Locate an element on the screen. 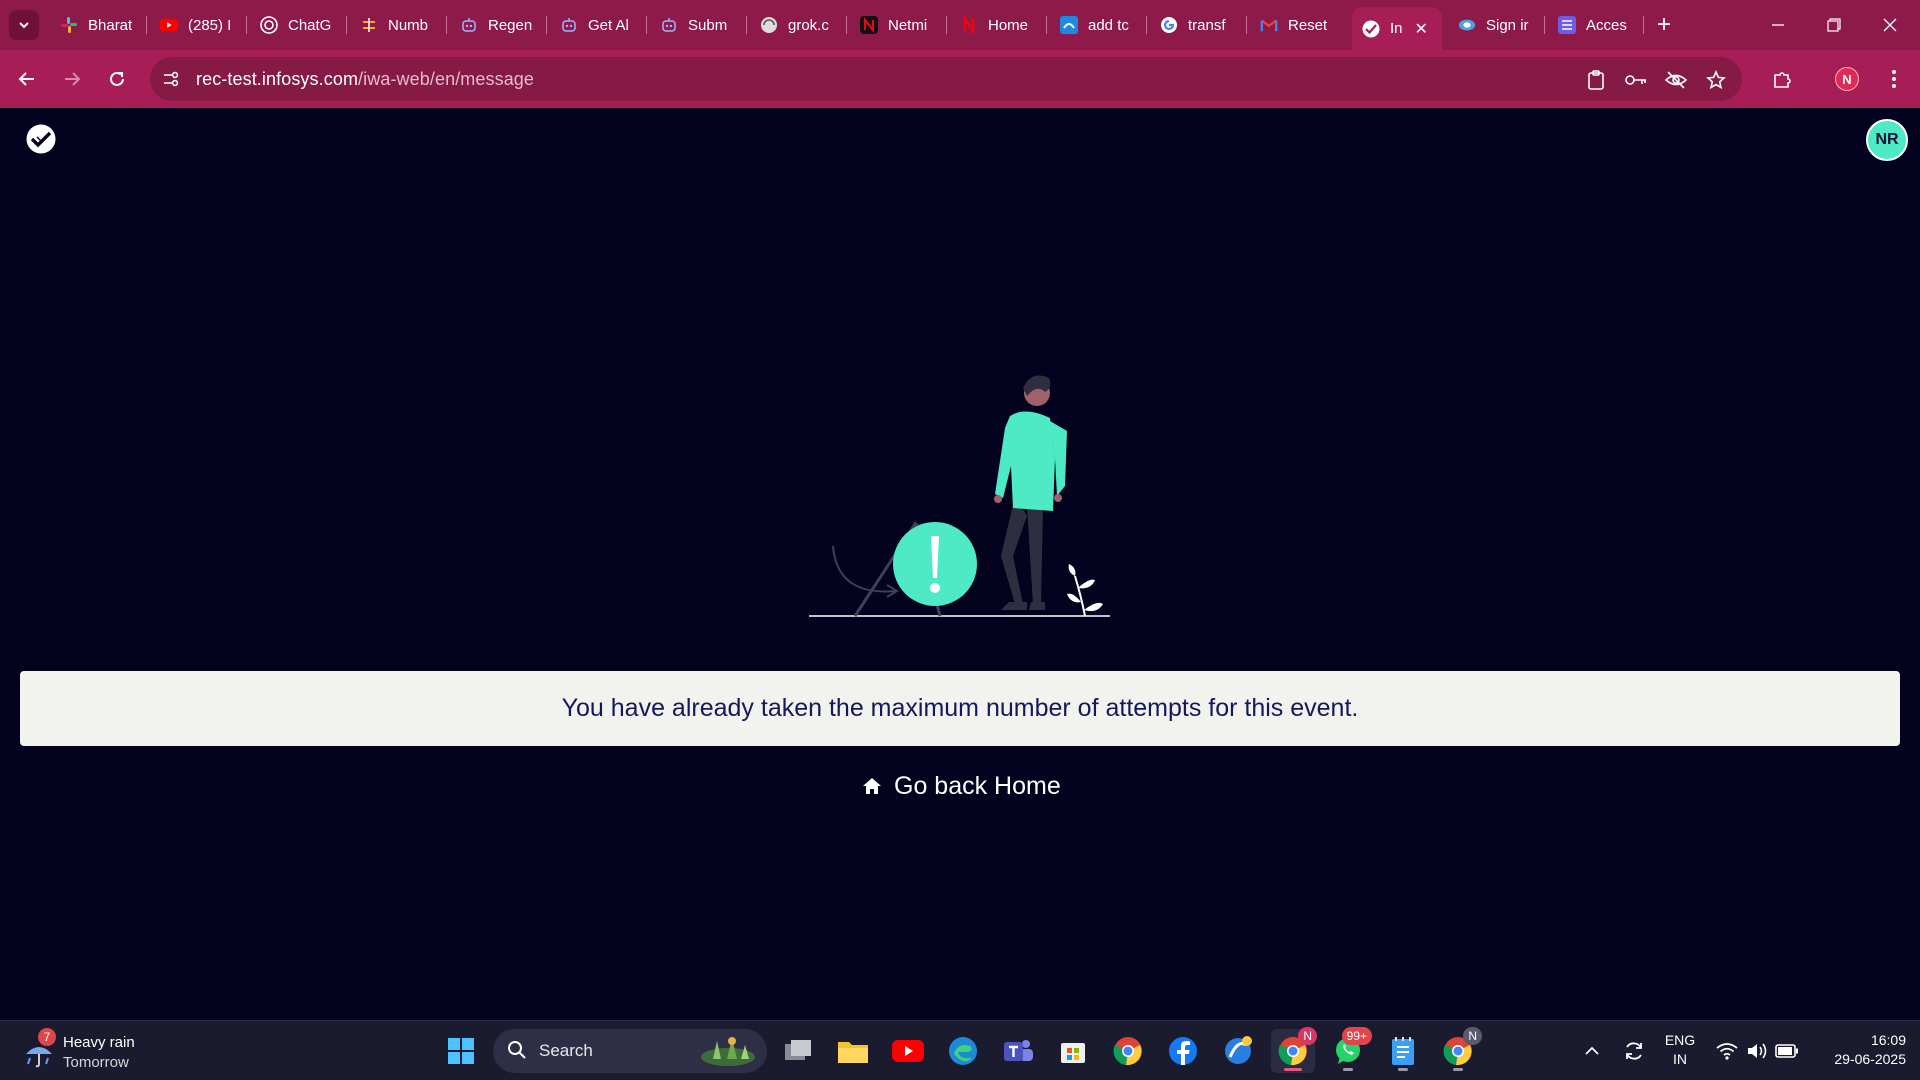 The width and height of the screenshot is (1920, 1080). slack-icon is located at coordinates (69, 25).